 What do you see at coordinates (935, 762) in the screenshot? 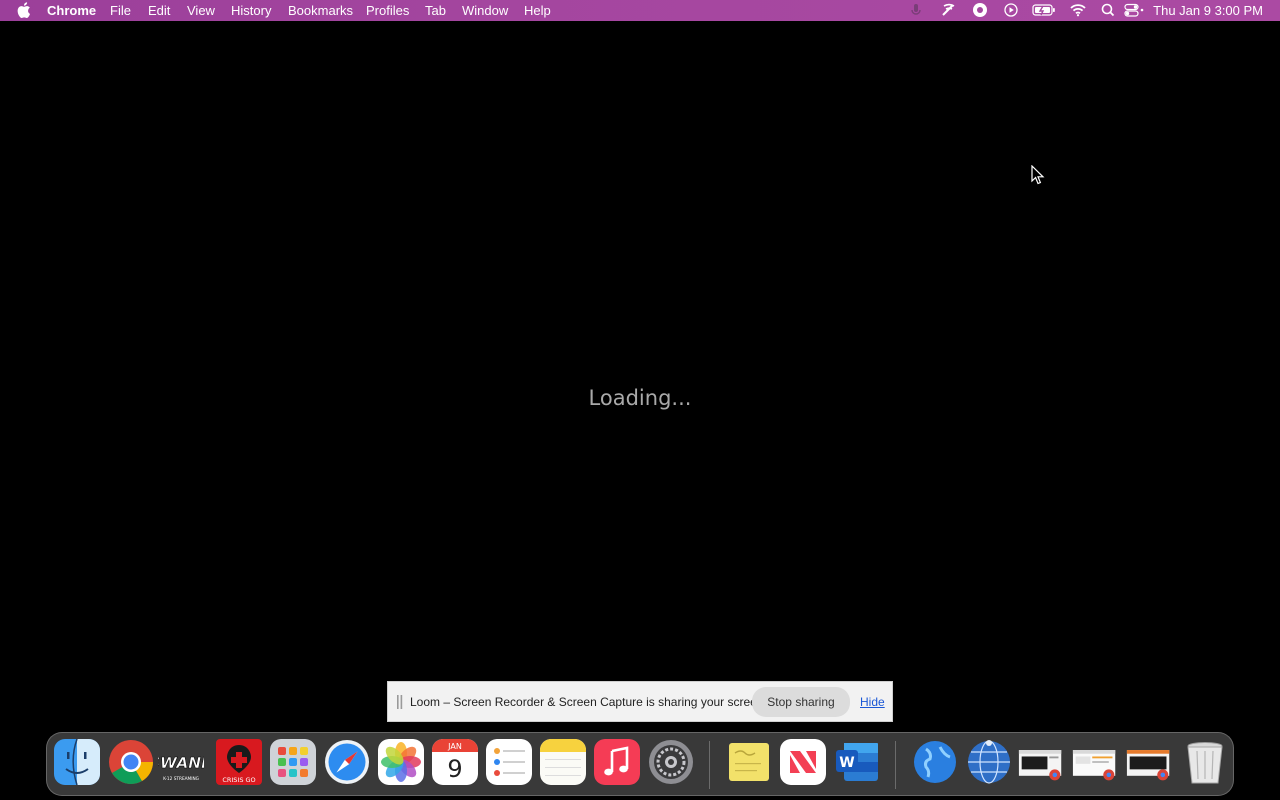
I see `globe-icon` at bounding box center [935, 762].